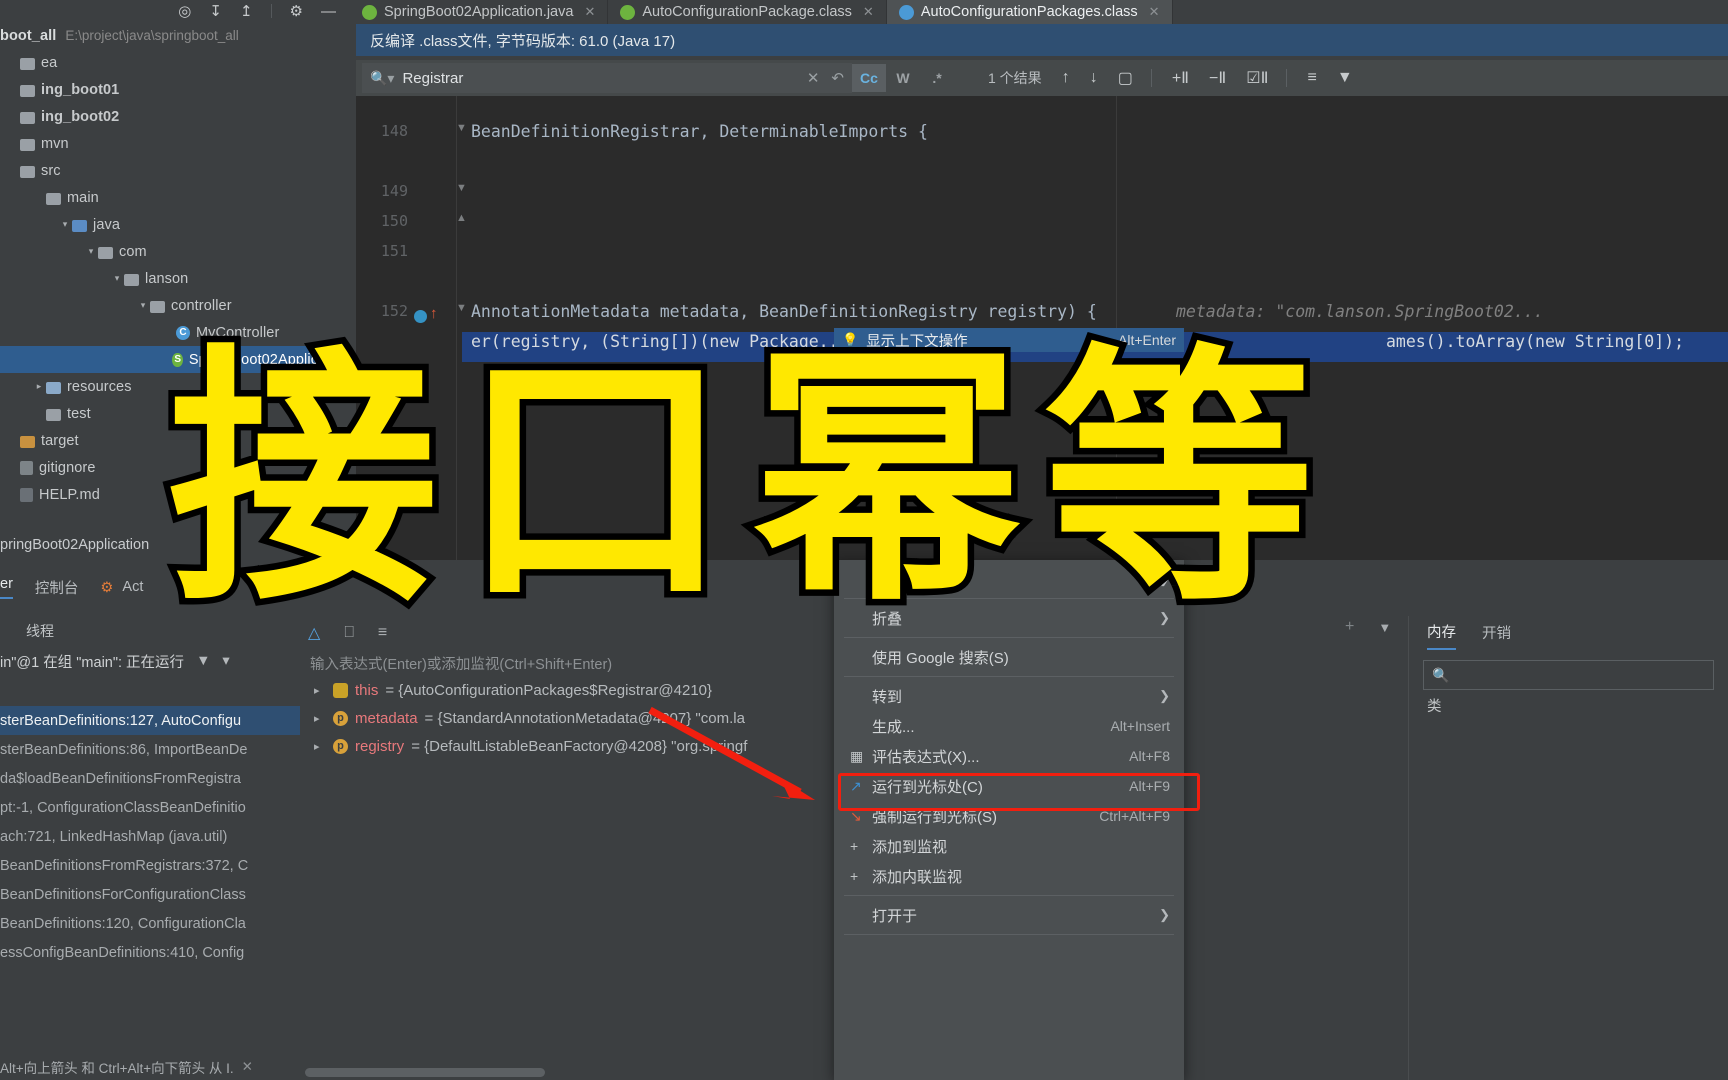 This screenshot has width=1728, height=1080. I want to click on md-file-icon, so click(26, 494).